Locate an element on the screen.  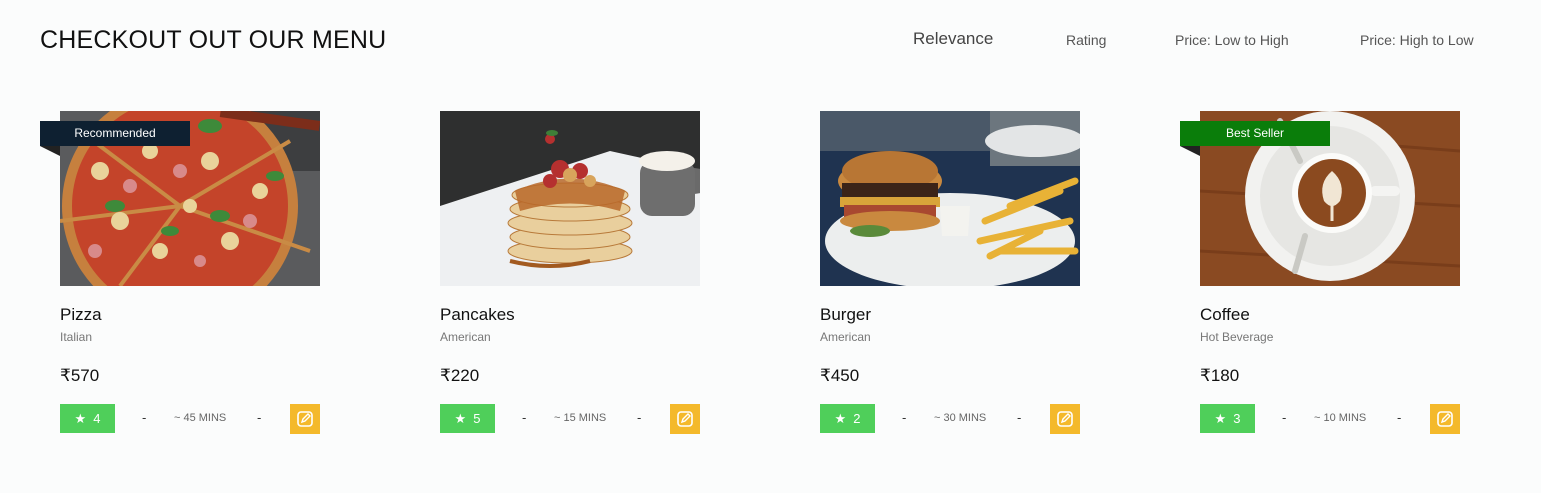
rating-badge: ★ 5 is located at coordinates (467, 418).